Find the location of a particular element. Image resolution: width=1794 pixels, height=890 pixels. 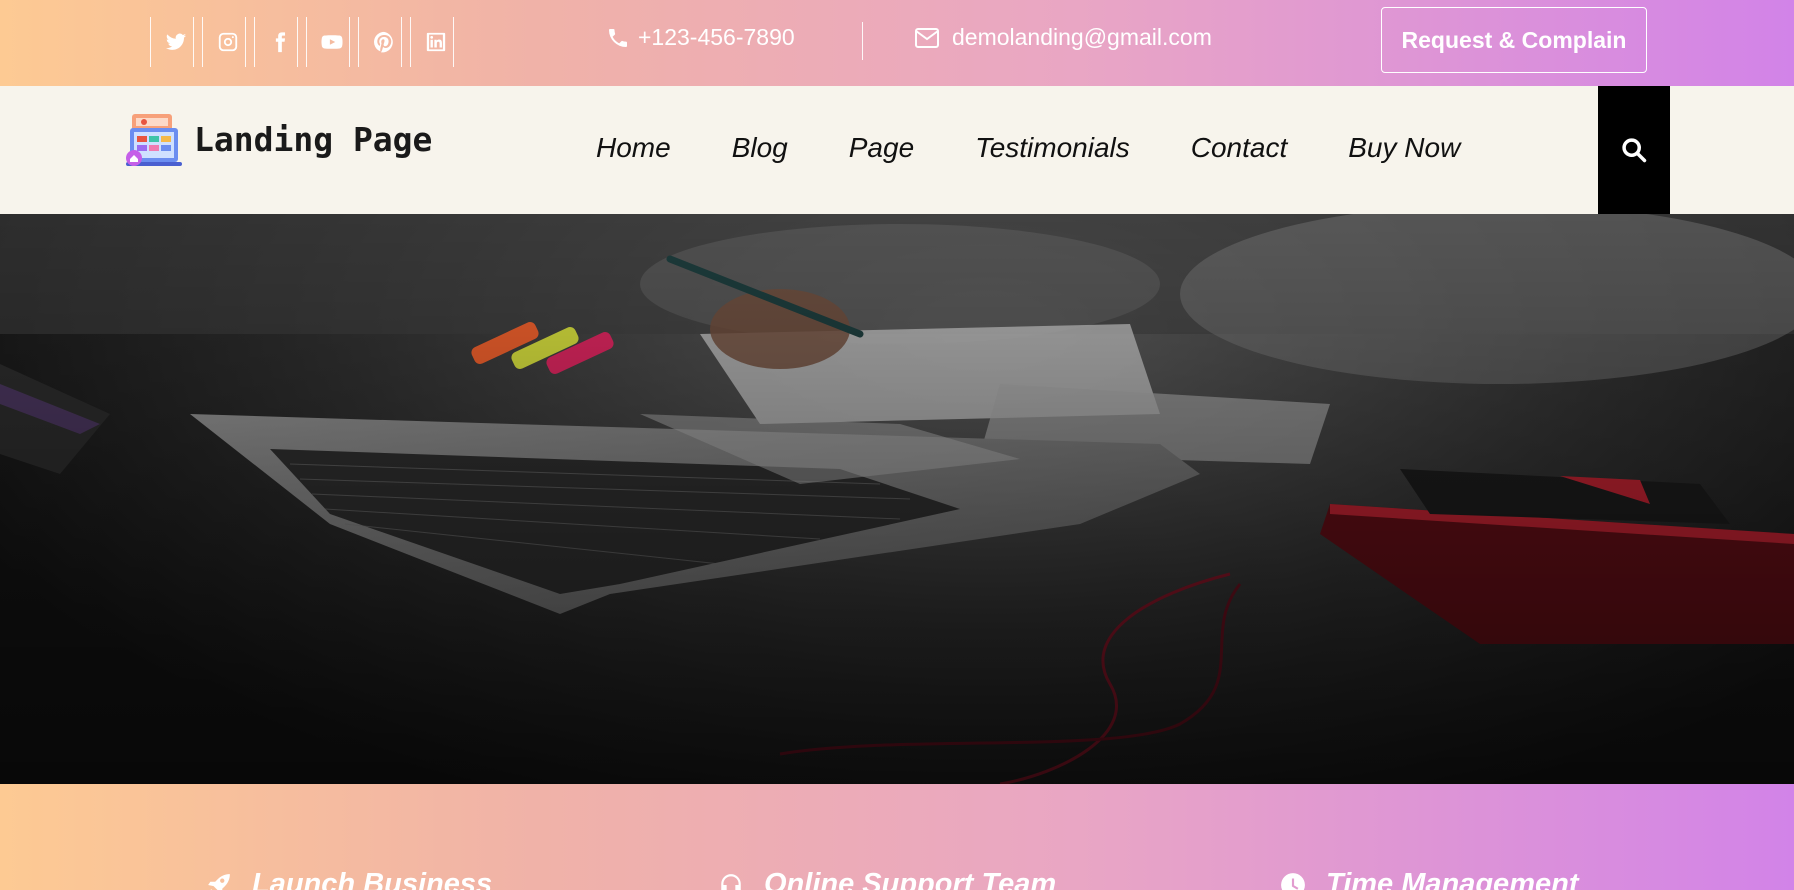

feature-label: Online Support Team is located at coordinates (910, 879).